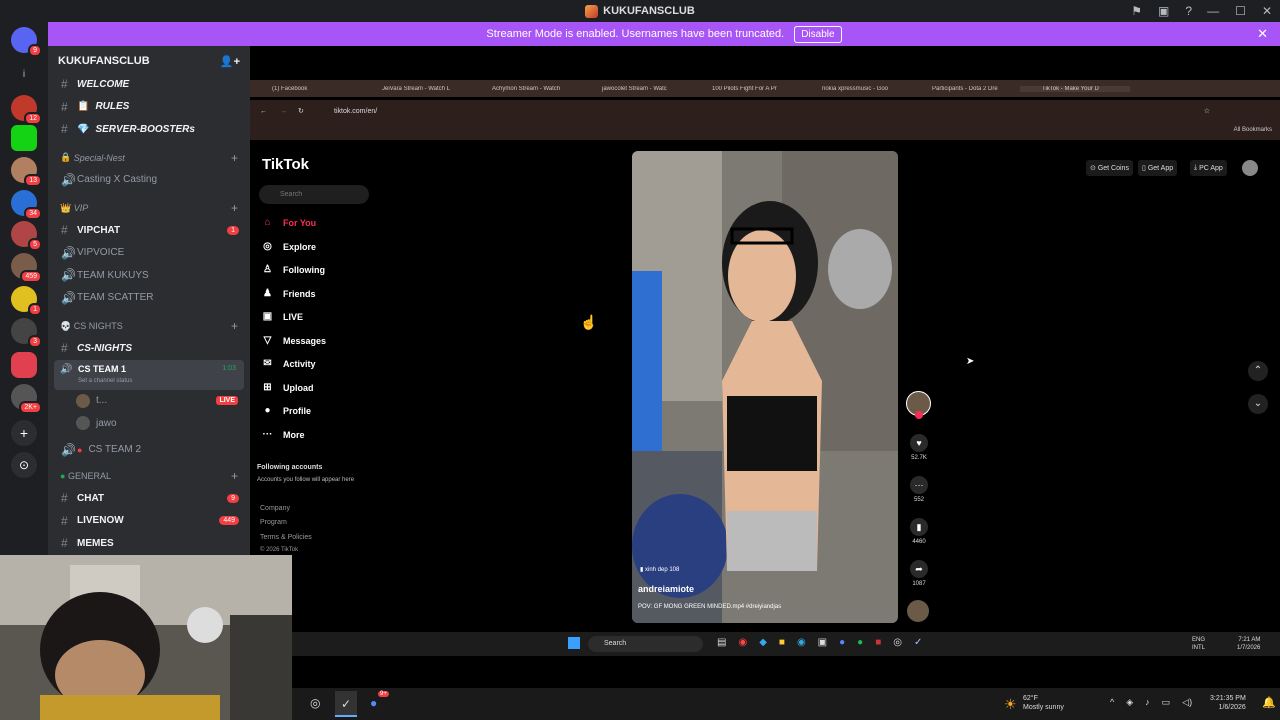 The image size is (1280, 720). Describe the element at coordinates (763, 642) in the screenshot. I see `copilot-icon: ◆` at that location.